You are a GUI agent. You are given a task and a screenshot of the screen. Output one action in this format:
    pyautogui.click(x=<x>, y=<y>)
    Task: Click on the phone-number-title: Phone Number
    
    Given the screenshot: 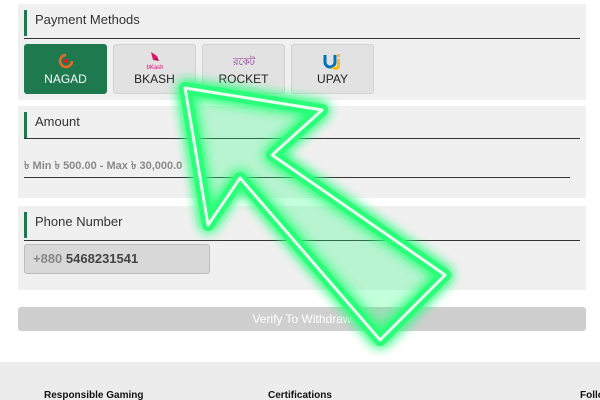 What is the action you would take?
    pyautogui.click(x=73, y=225)
    